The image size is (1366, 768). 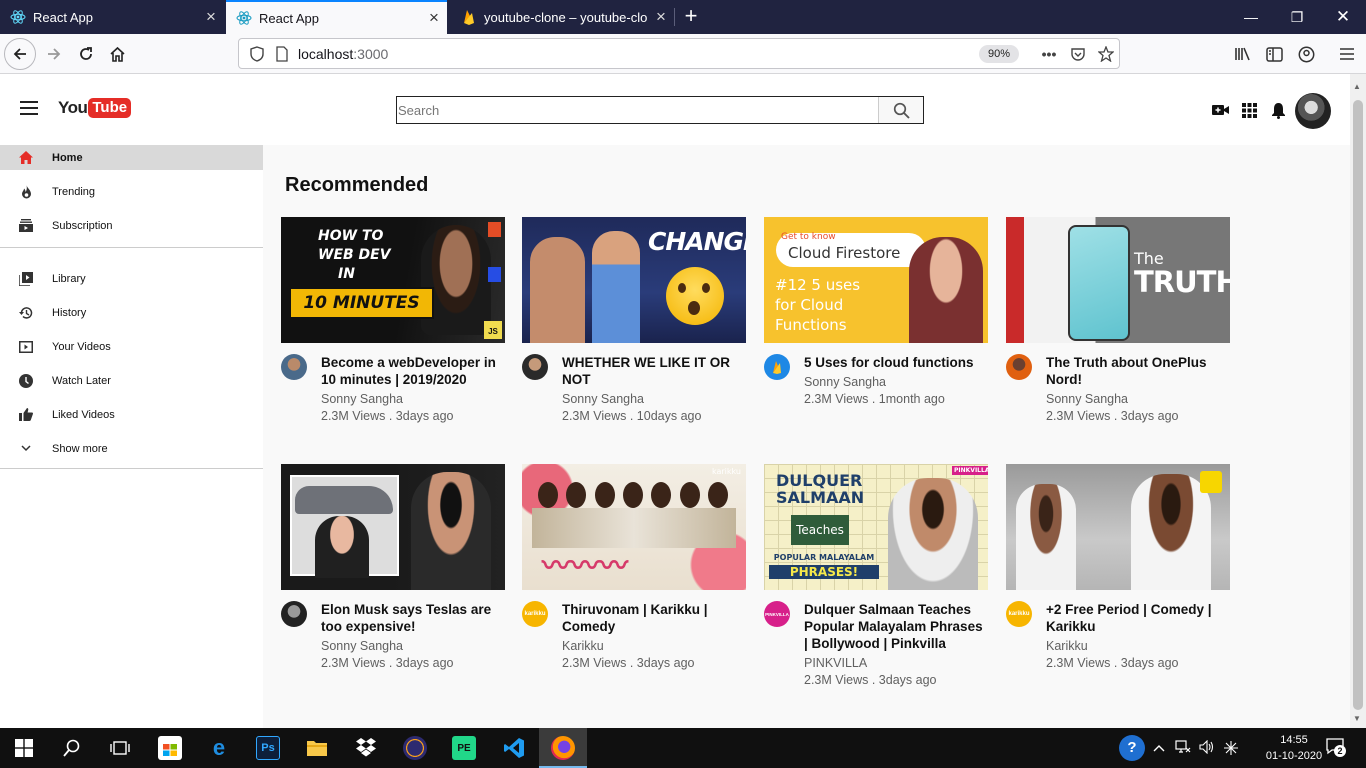 I want to click on video-title: Thiruvonam | Karikku | Comedy, so click(x=654, y=618).